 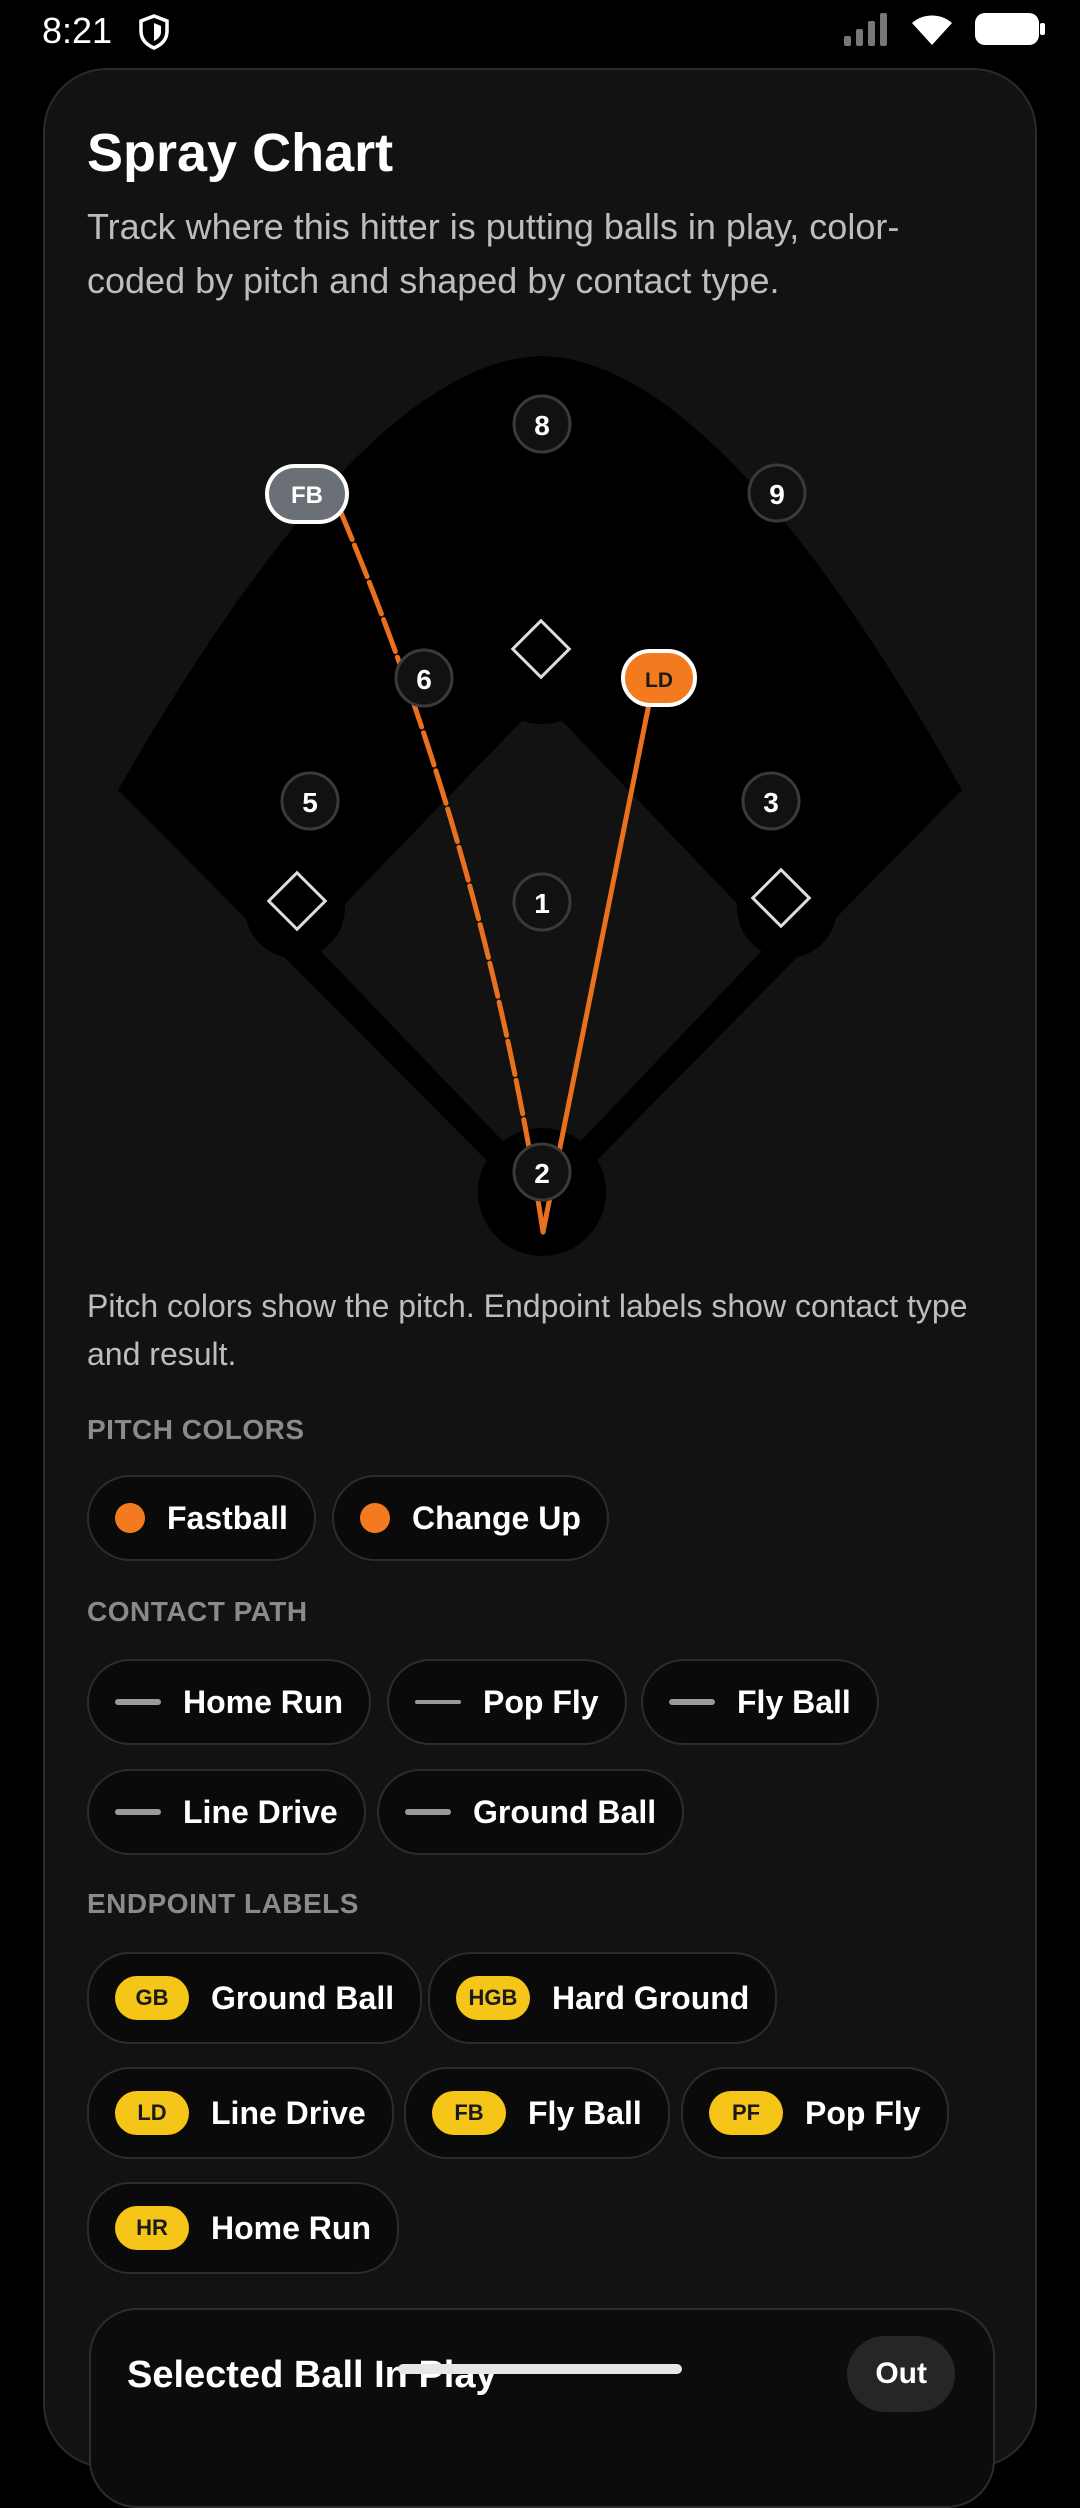 I want to click on battery-icon, so click(x=1010, y=31).